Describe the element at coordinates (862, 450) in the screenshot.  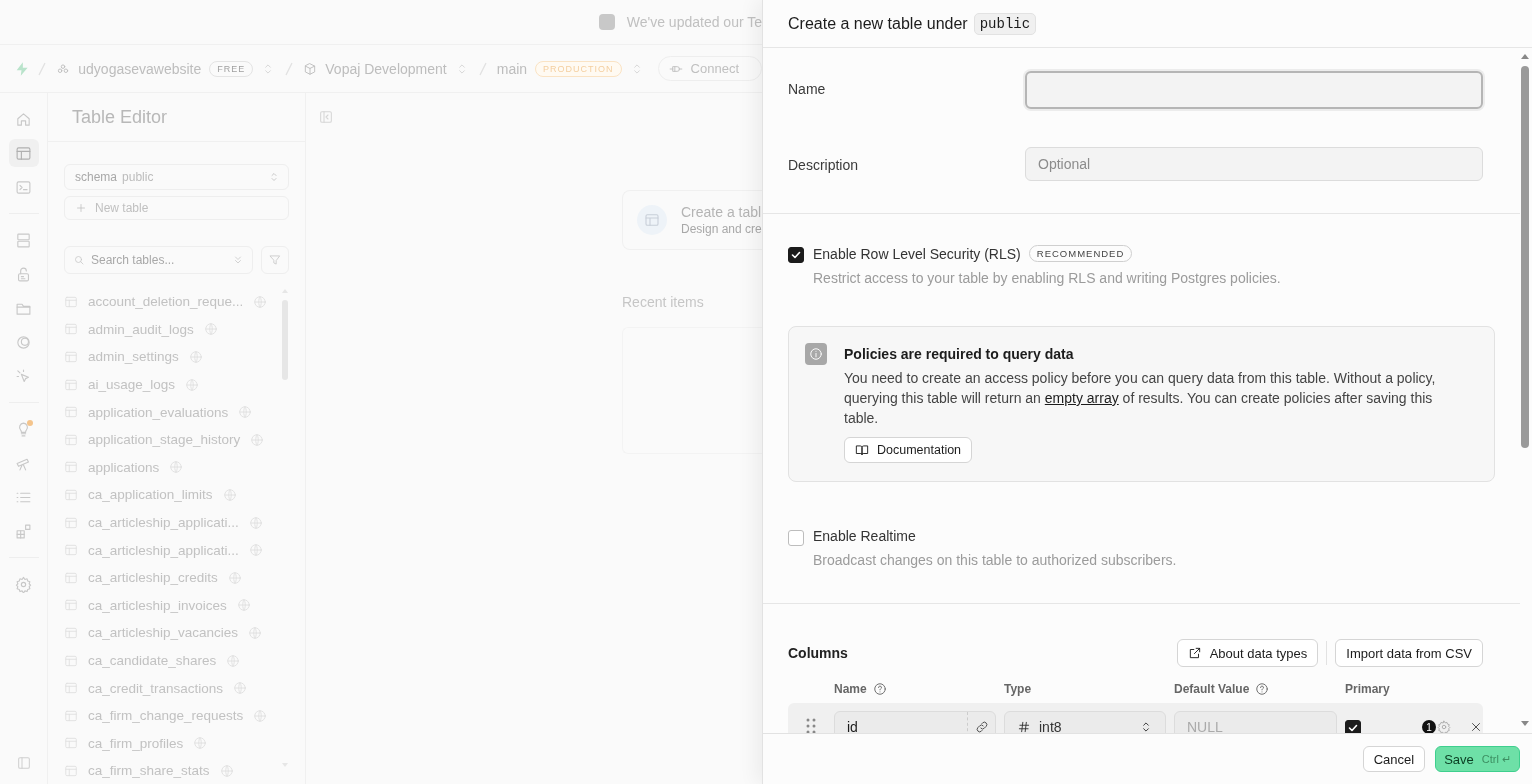
I see `book-icon` at that location.